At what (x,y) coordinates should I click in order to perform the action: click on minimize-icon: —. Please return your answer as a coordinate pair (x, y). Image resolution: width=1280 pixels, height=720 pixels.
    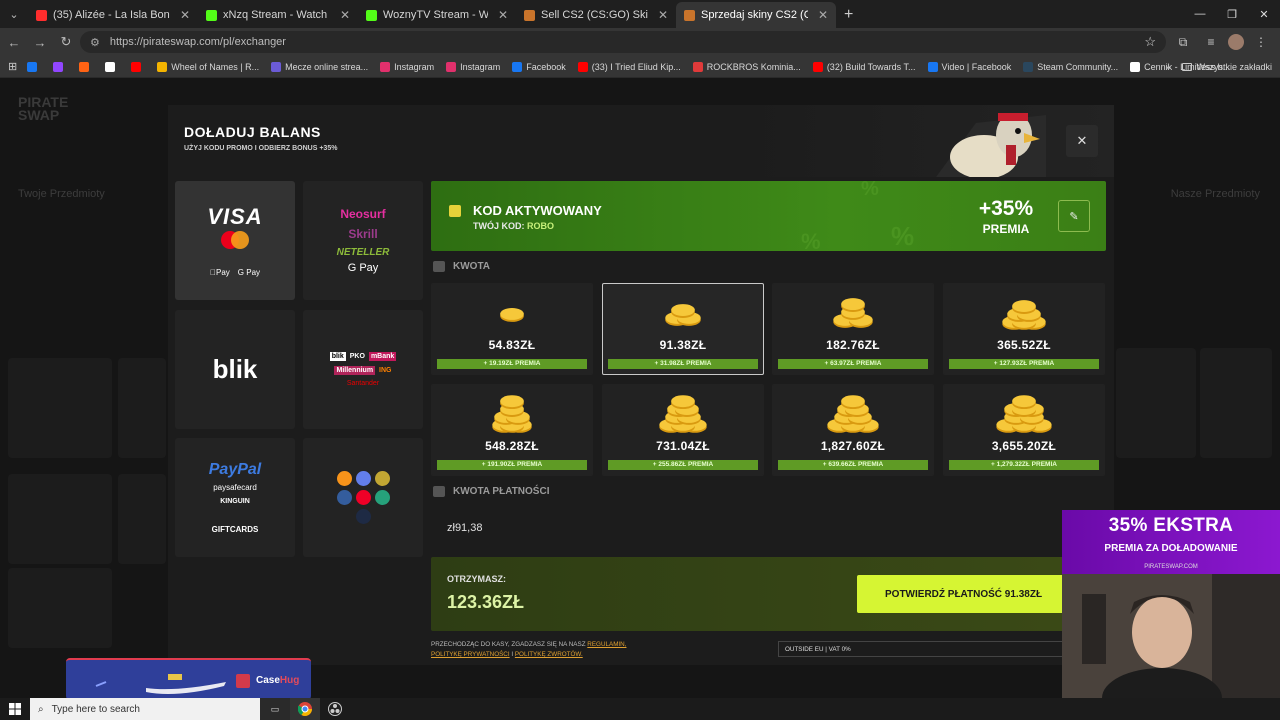
    Looking at the image, I should click on (1200, 14).